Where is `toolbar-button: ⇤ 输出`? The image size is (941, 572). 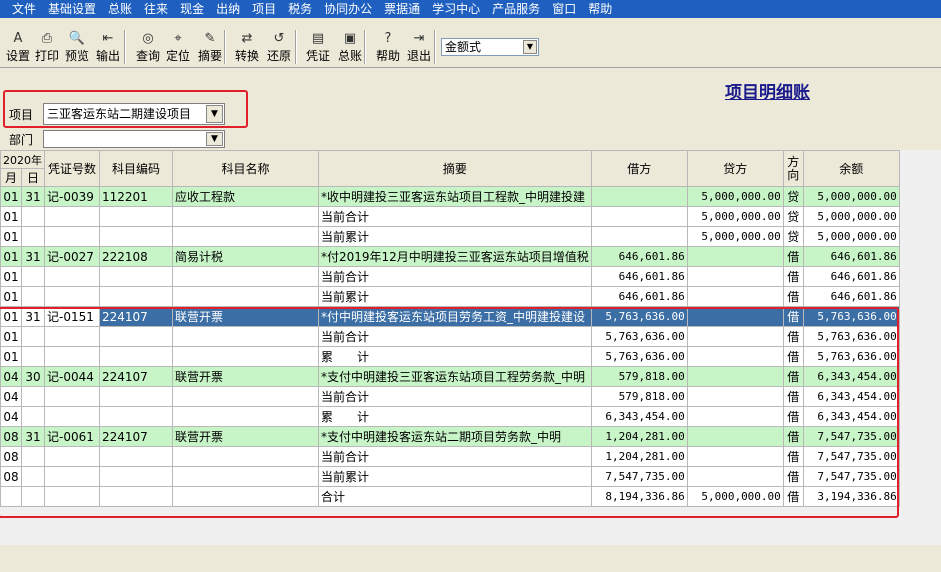 toolbar-button: ⇤ 输出 is located at coordinates (108, 48).